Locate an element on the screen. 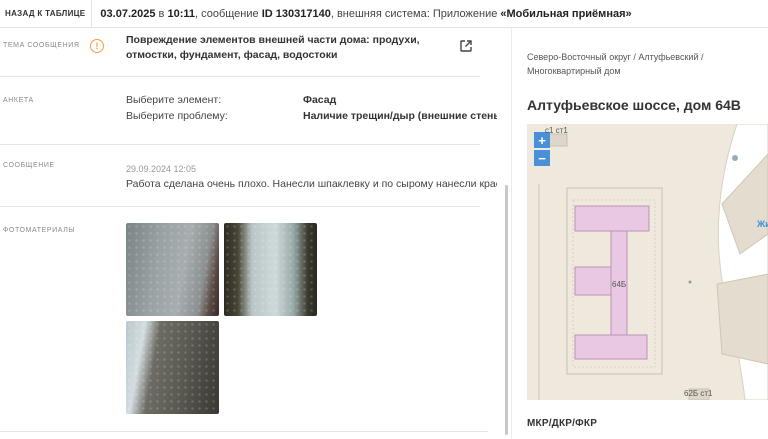 Image resolution: width=768 pixels, height=439 pixels. map-label-62b: 62Б ст1 is located at coordinates (698, 393).